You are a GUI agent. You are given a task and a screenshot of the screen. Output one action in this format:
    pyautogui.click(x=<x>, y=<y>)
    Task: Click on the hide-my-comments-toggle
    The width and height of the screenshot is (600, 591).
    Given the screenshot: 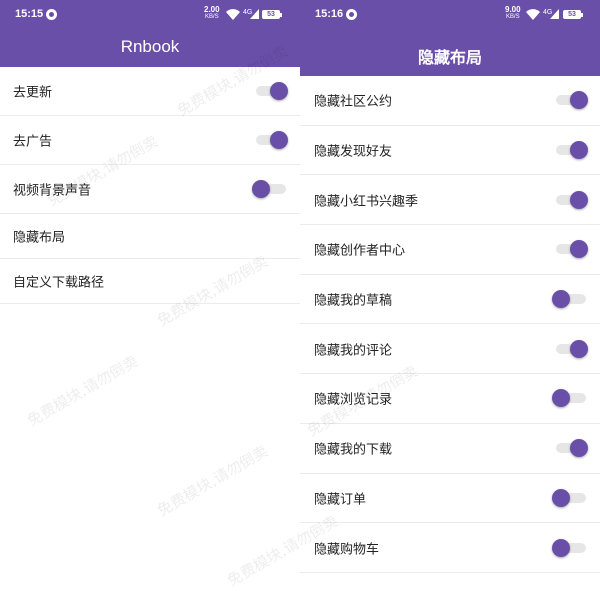 What is the action you would take?
    pyautogui.click(x=572, y=349)
    